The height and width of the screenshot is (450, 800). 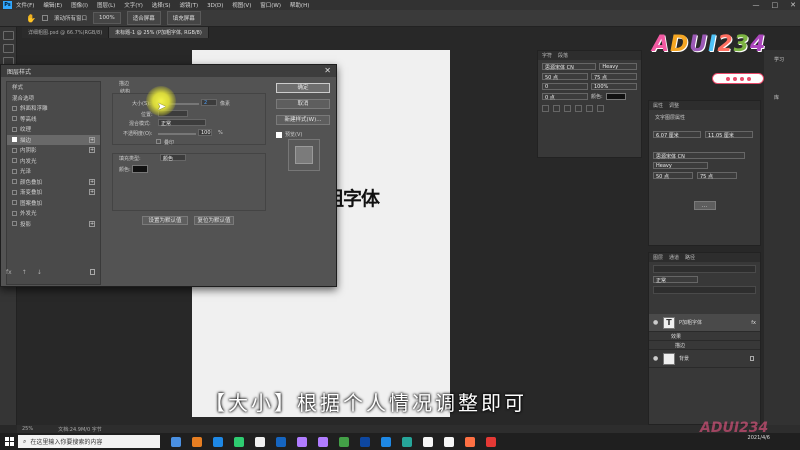 I want to click on reset-default-button: 复位为默认值, so click(x=214, y=220).